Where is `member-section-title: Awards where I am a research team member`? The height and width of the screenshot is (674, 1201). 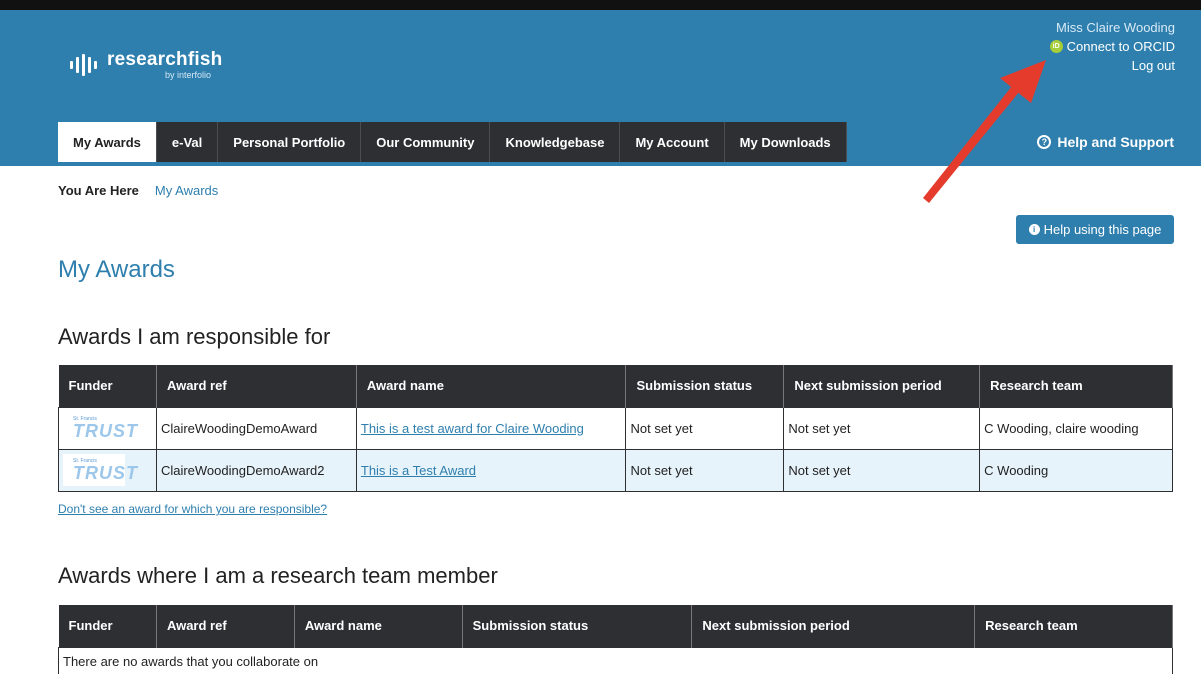 member-section-title: Awards where I am a research team member is located at coordinates (278, 575).